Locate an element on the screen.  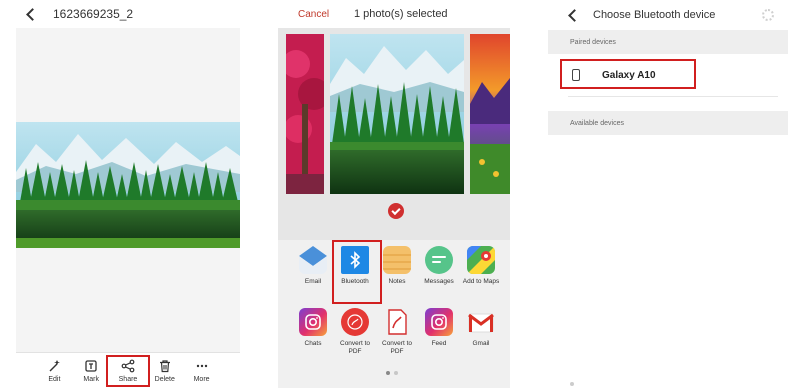
wand-icon is located at coordinates (55, 365).